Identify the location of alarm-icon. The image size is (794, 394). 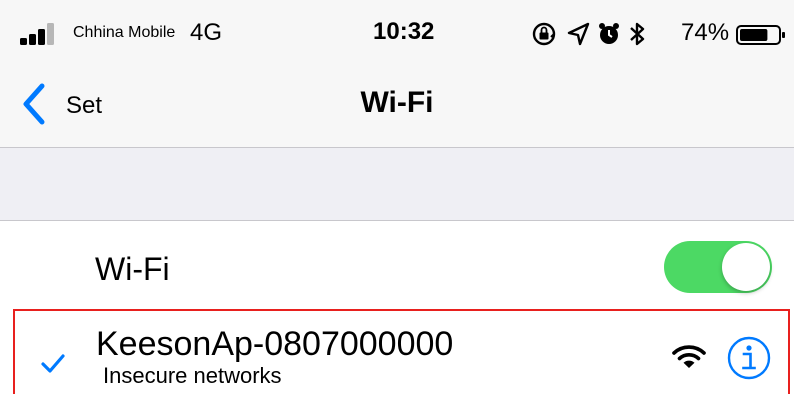
(609, 33).